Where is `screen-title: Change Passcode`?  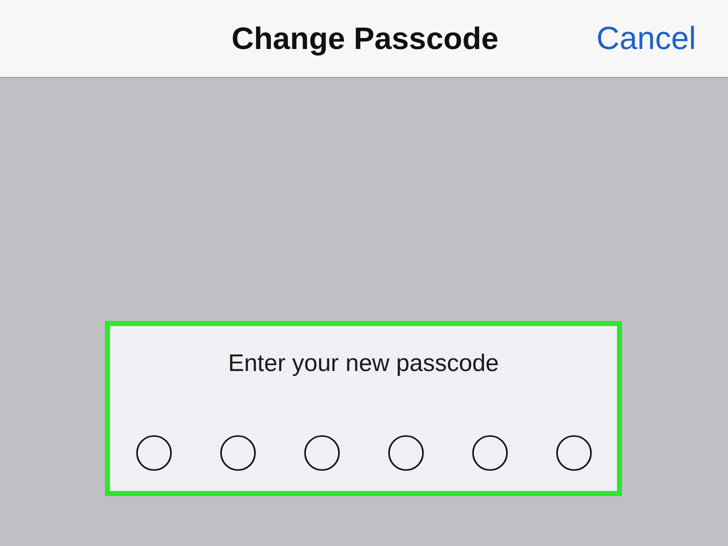 screen-title: Change Passcode is located at coordinates (365, 38).